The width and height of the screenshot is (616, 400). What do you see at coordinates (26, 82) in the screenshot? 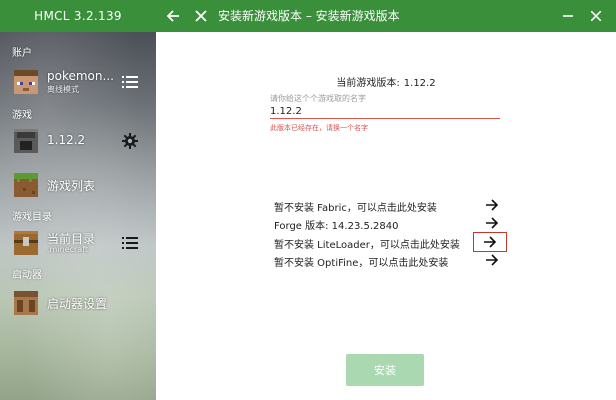
I see `player-avatar-icon` at bounding box center [26, 82].